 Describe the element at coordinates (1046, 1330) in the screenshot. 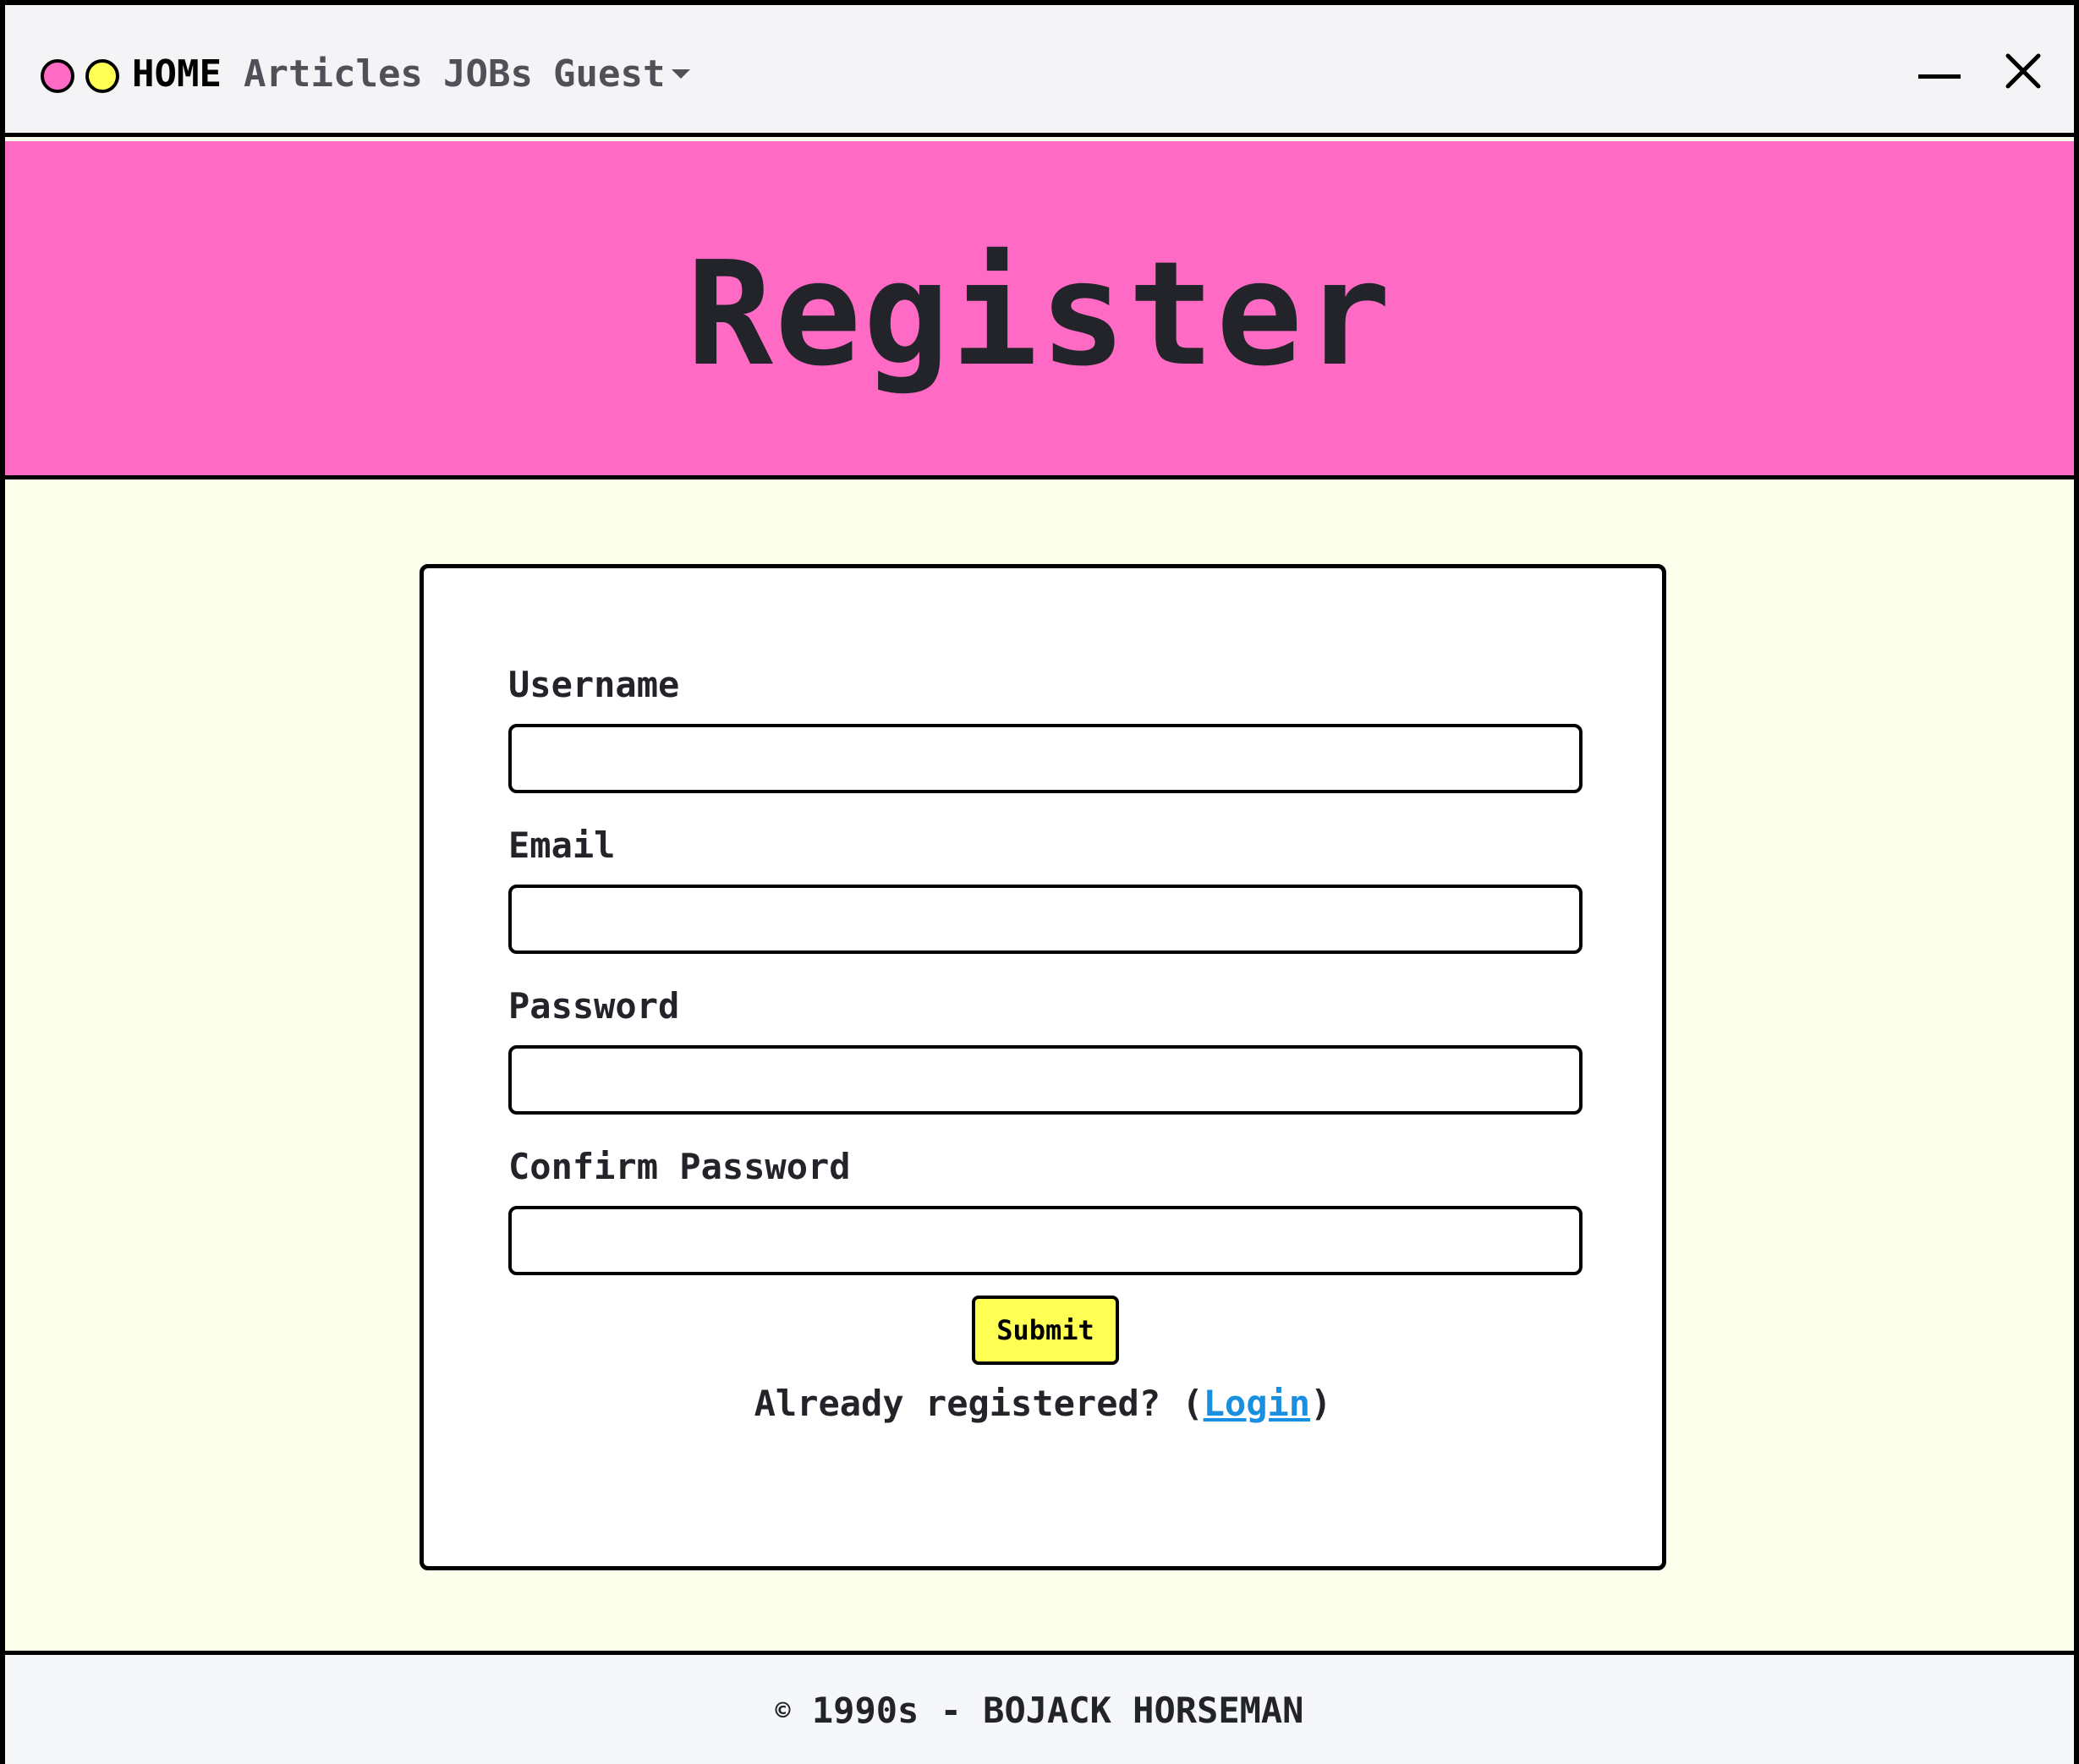

I see `submit-button: Submit` at that location.